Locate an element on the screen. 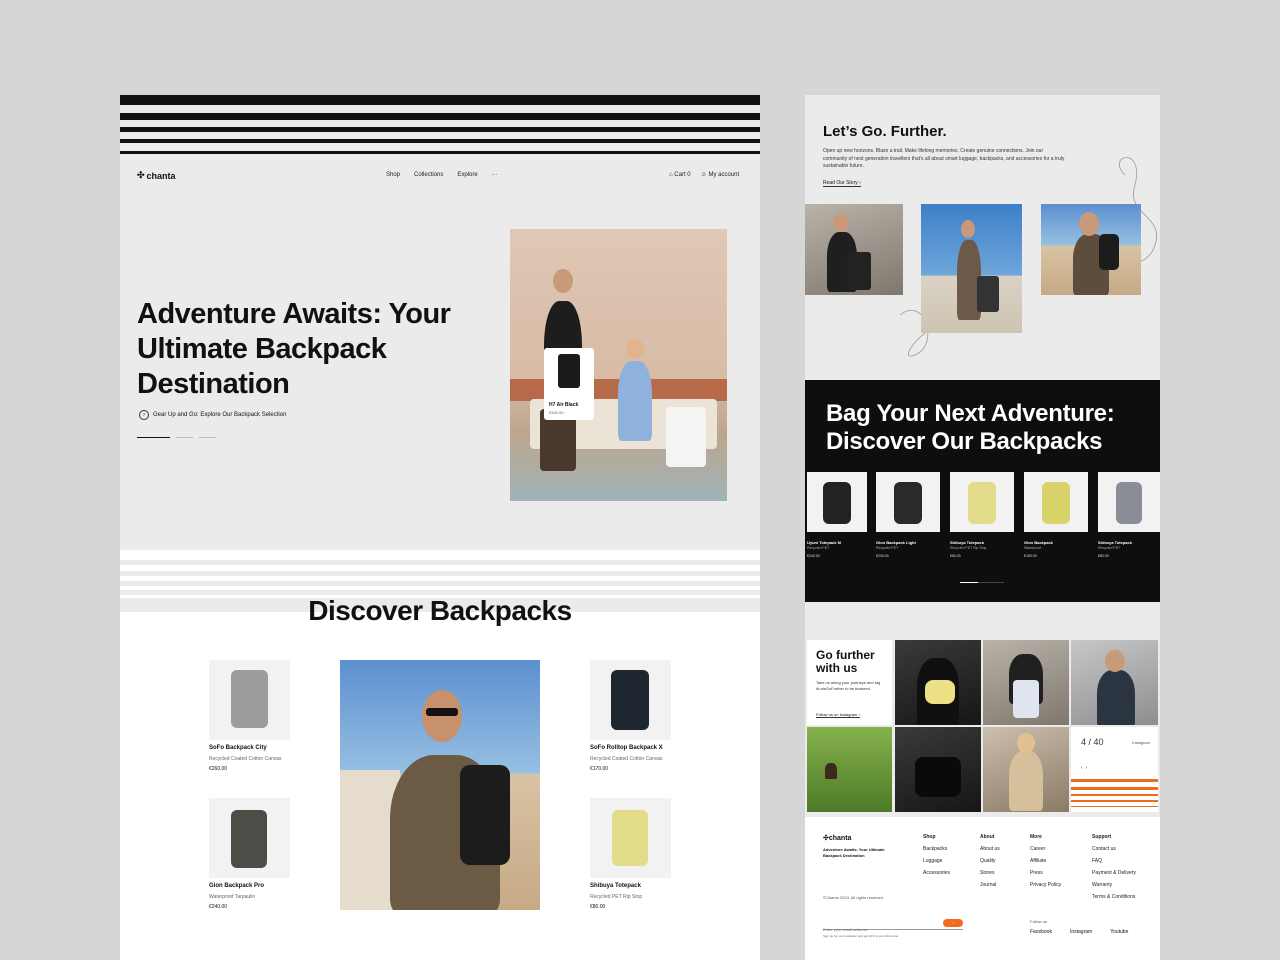 Image resolution: width=1280 pixels, height=960 pixels. footer-link: FAQ is located at coordinates (1114, 861).